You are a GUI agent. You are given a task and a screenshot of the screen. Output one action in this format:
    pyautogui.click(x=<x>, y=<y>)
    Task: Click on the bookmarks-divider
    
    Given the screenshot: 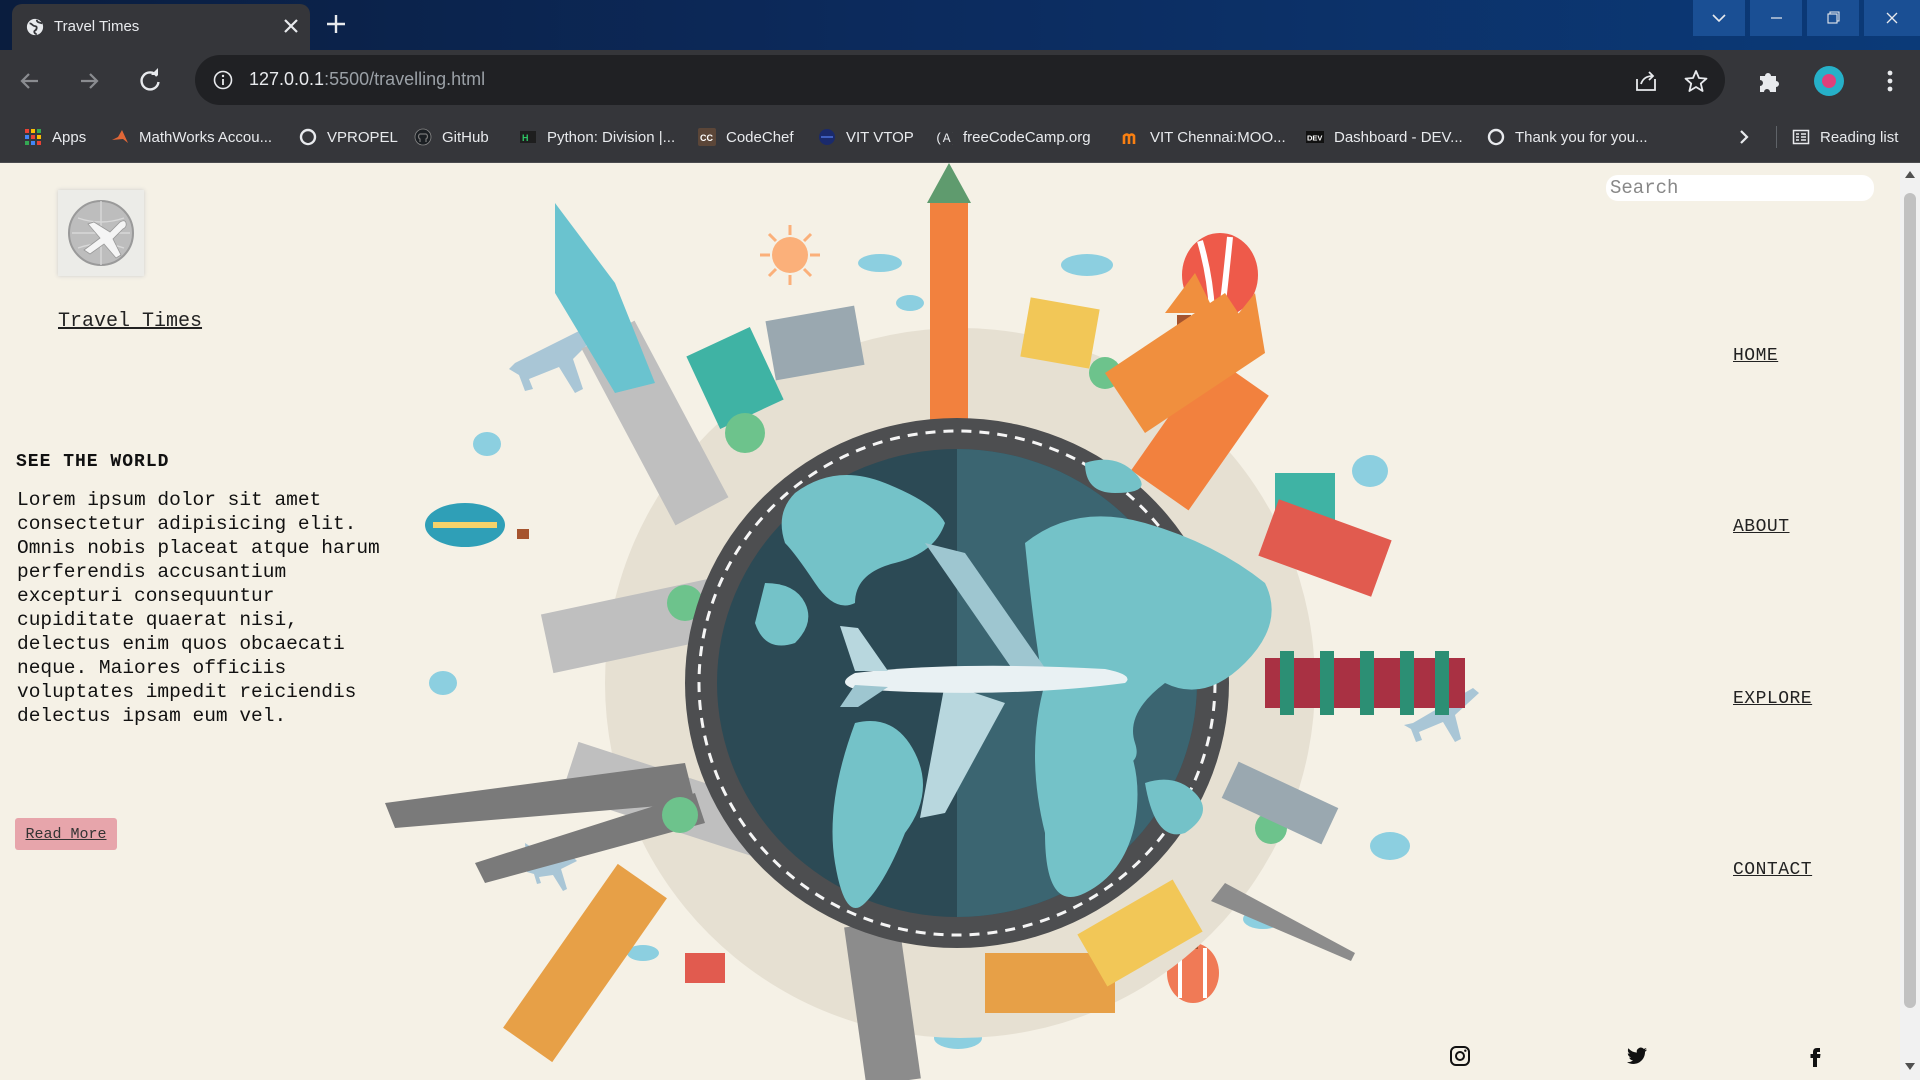 What is the action you would take?
    pyautogui.click(x=1776, y=137)
    